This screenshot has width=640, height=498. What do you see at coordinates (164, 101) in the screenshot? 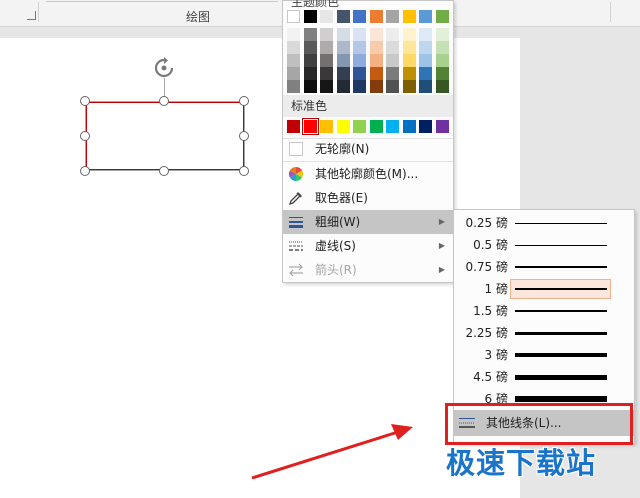
I see `resize-handle-n` at bounding box center [164, 101].